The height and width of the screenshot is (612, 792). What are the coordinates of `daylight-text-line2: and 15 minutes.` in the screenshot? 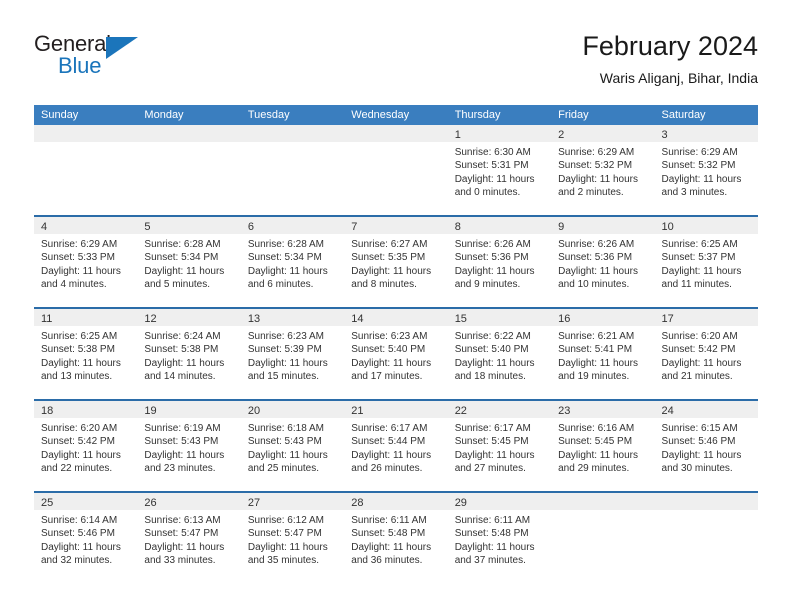 It's located at (283, 377).